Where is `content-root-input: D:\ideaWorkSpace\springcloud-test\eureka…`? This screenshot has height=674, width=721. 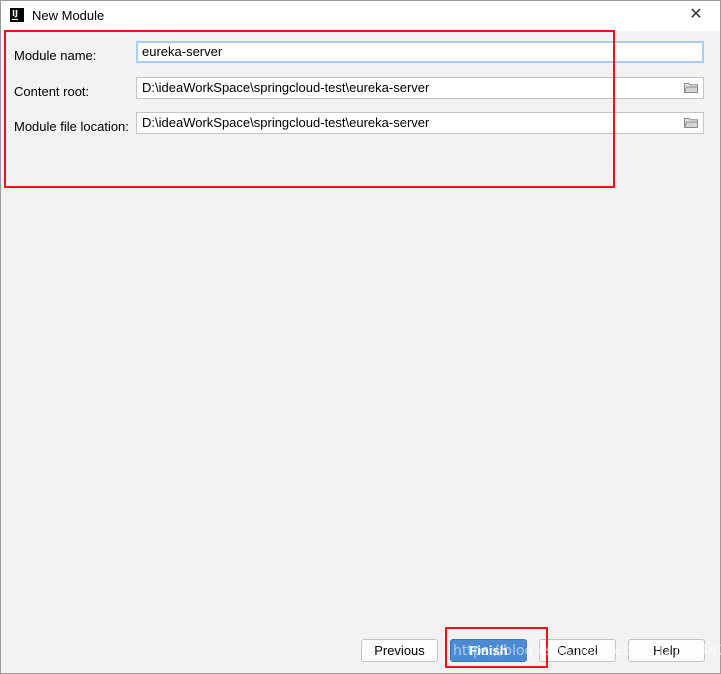 content-root-input: D:\ideaWorkSpace\springcloud-test\eureka… is located at coordinates (420, 88).